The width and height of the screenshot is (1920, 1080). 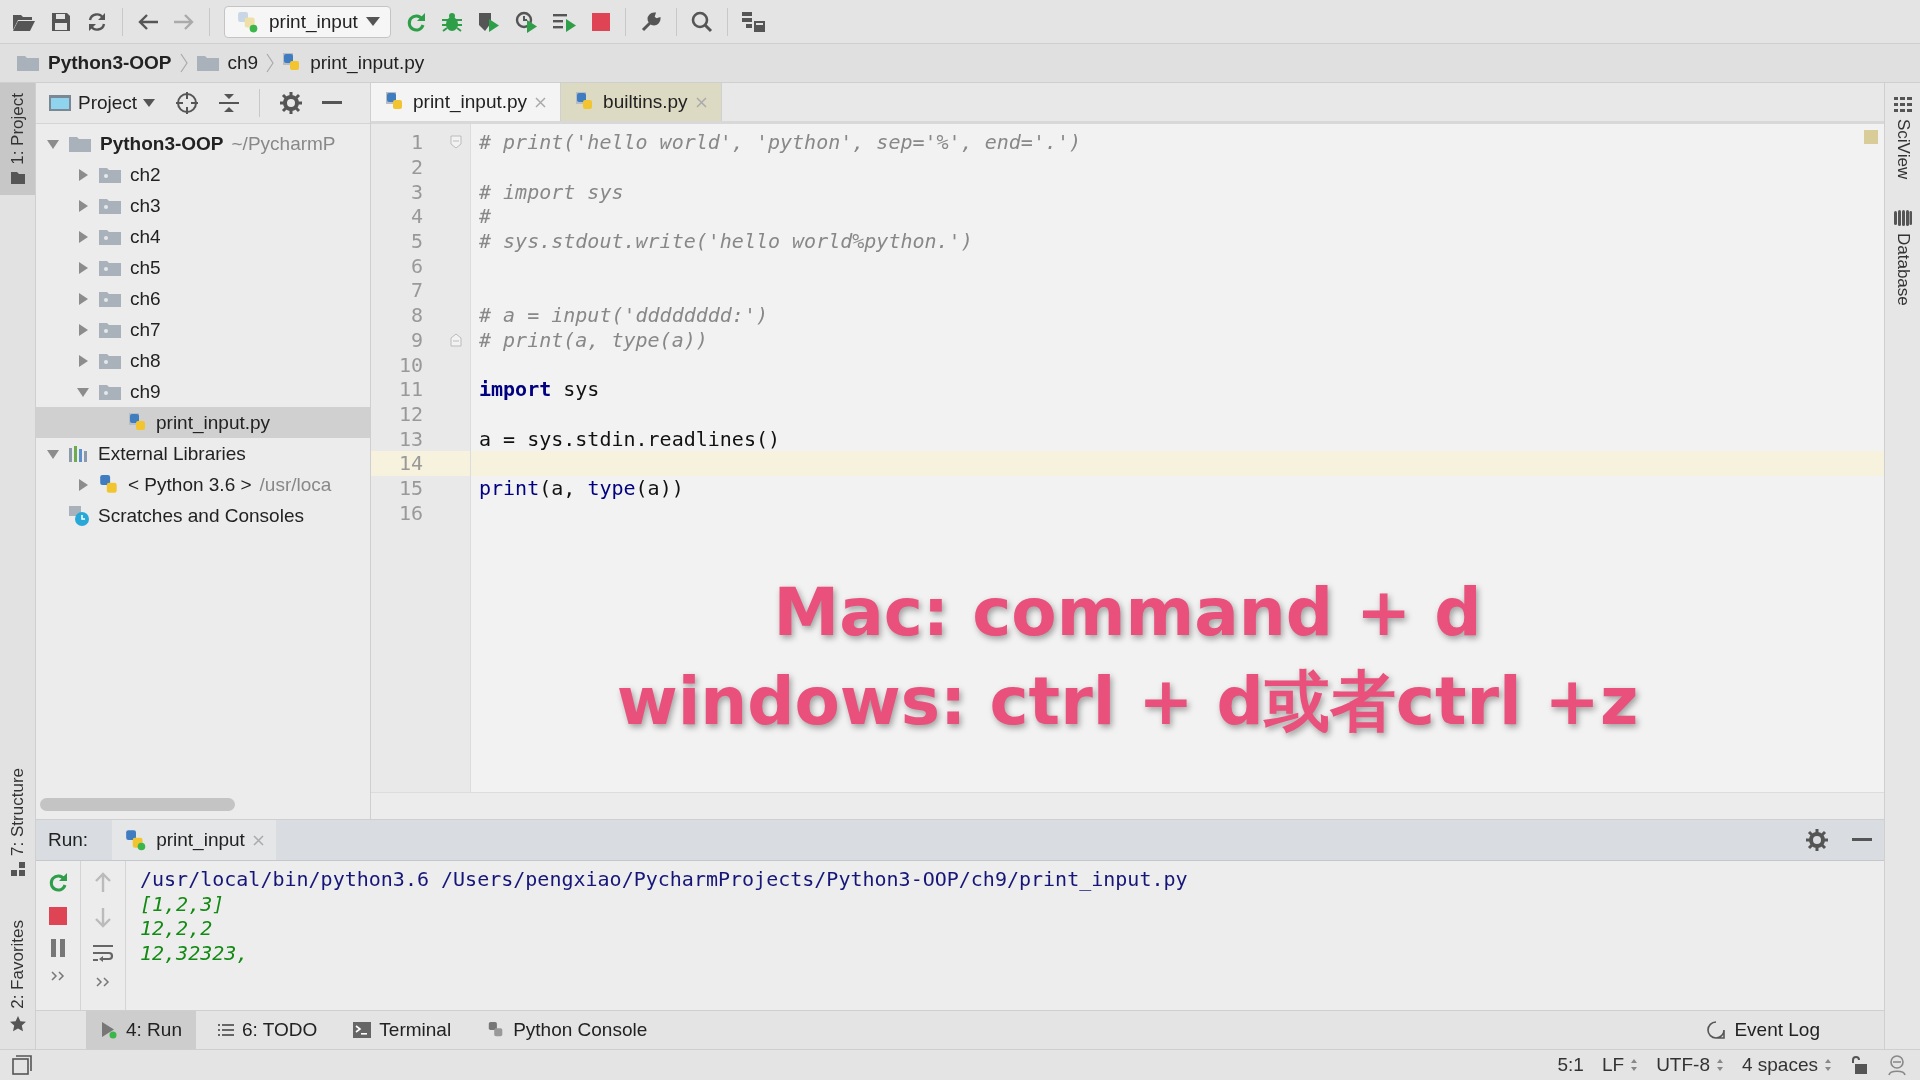 I want to click on tree-item: ch2, so click(x=203, y=174).